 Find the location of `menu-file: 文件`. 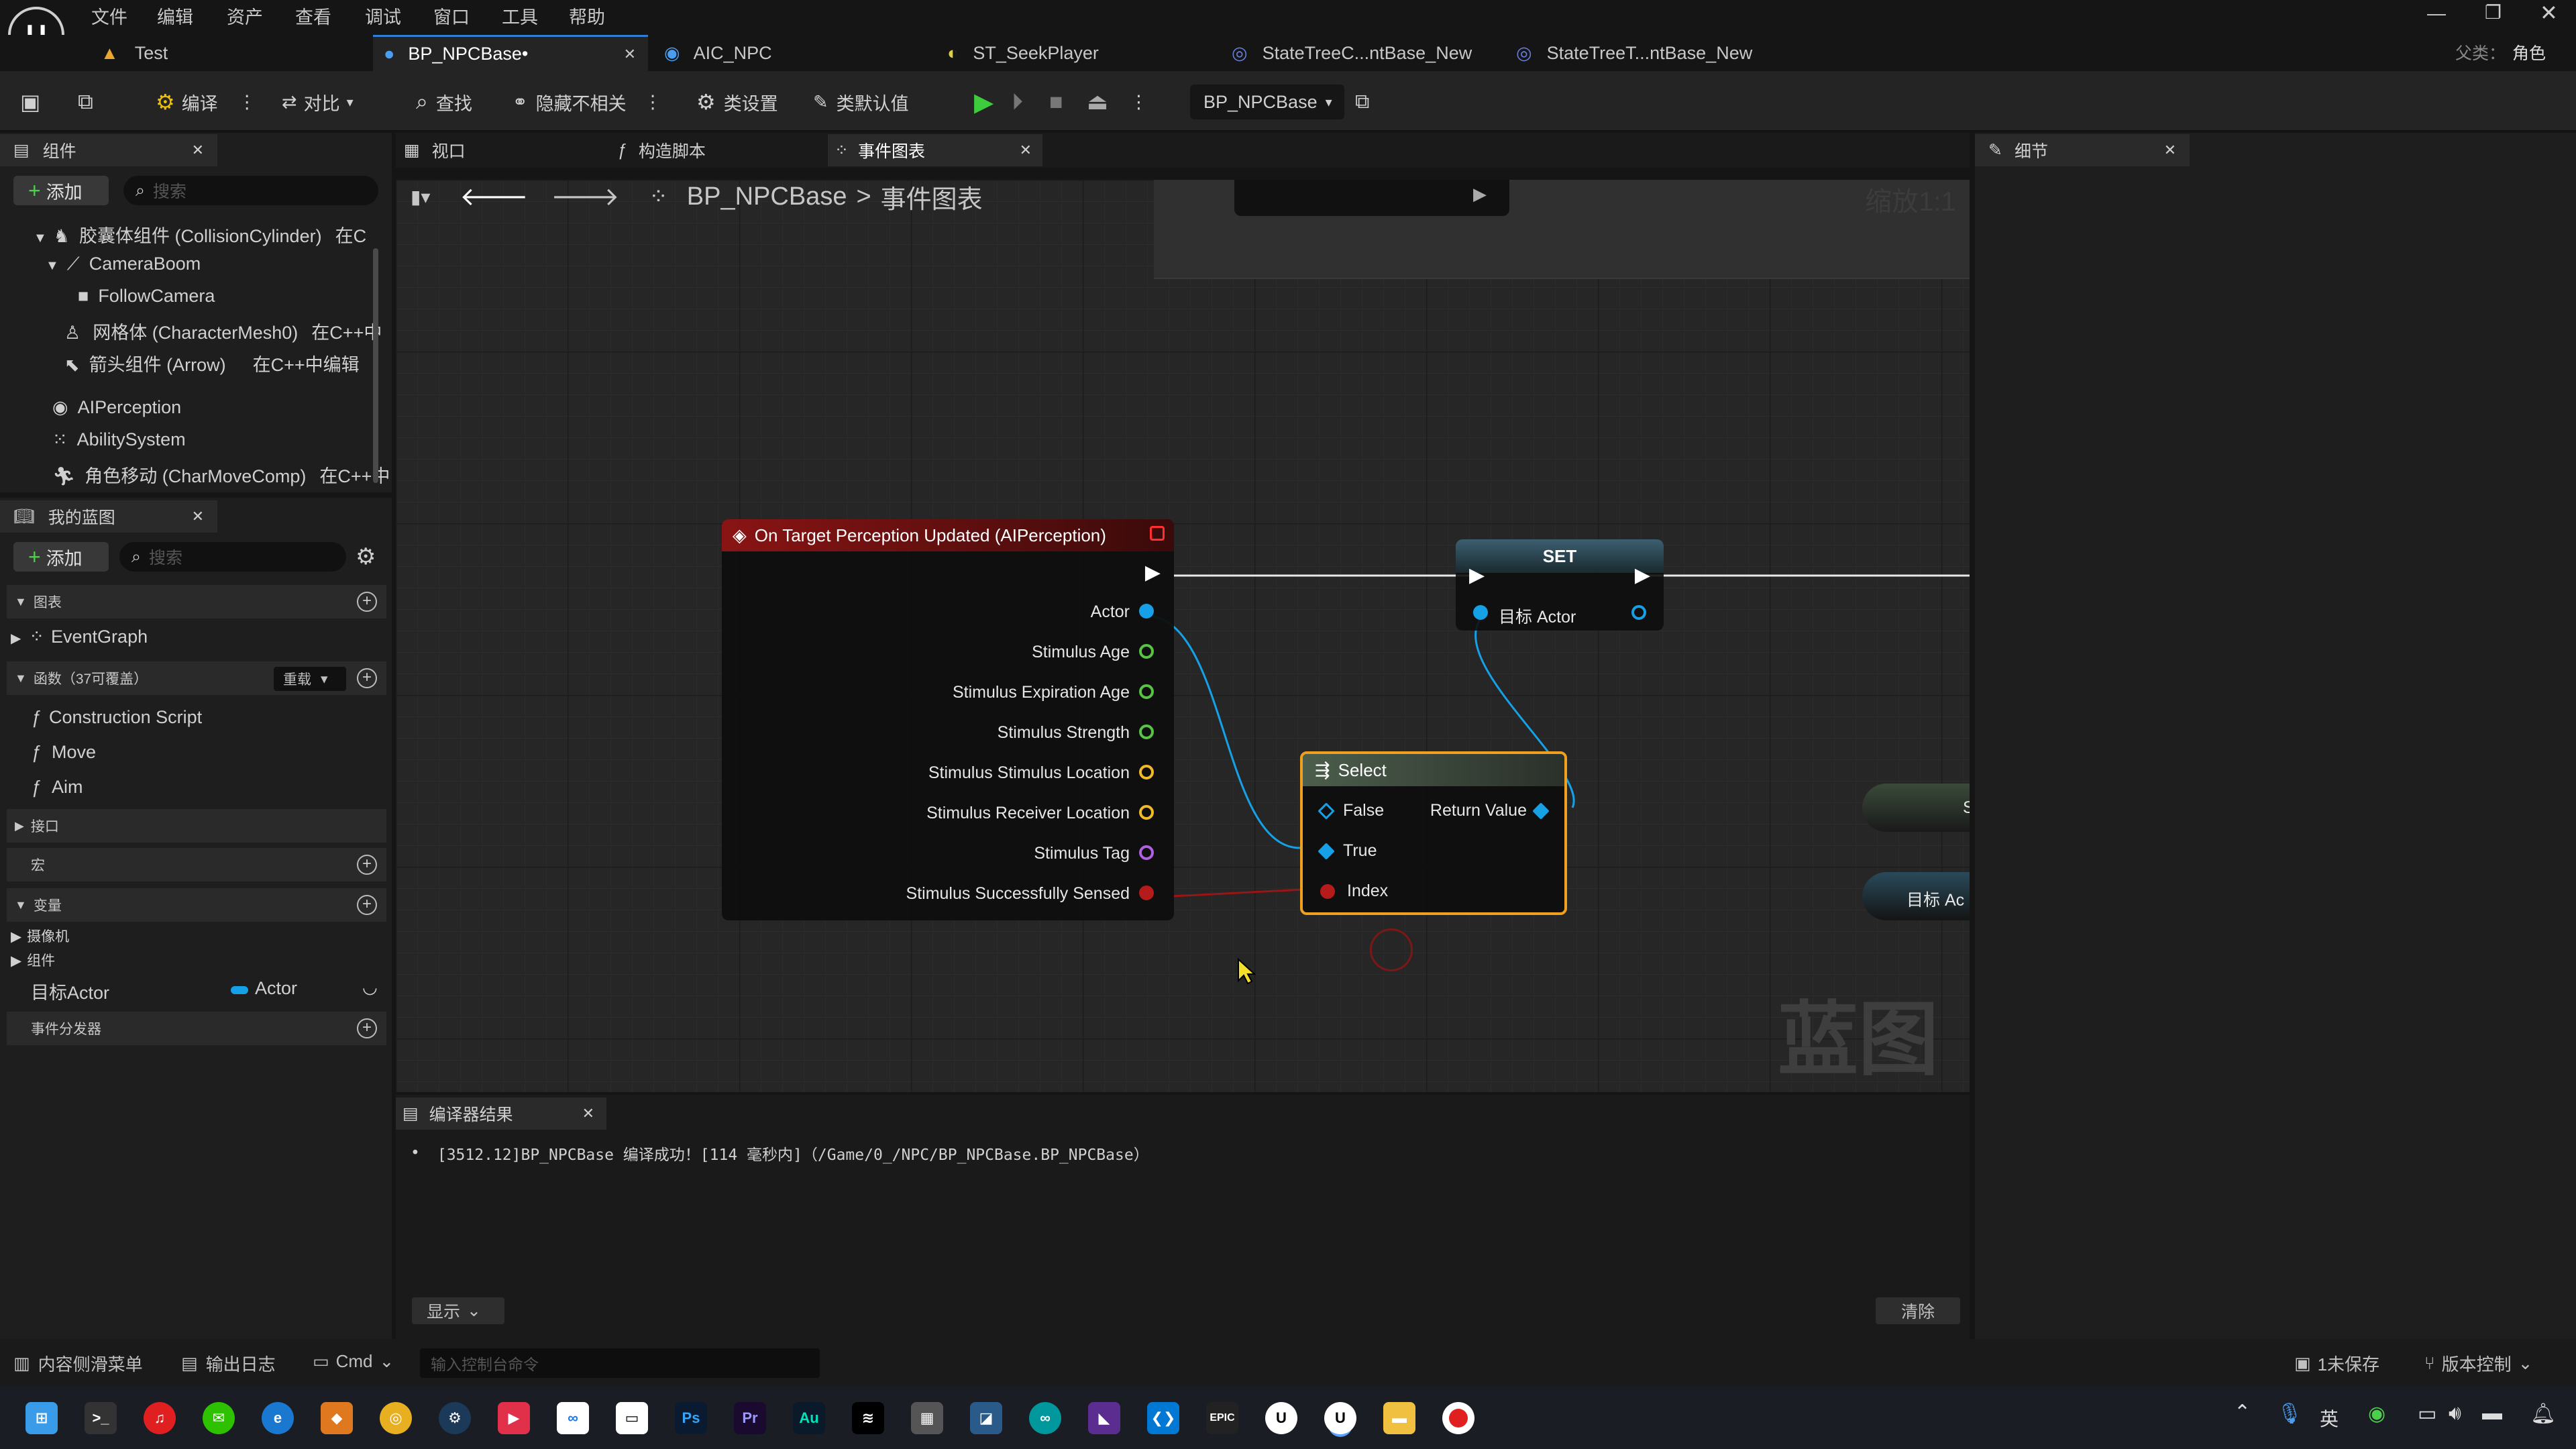

menu-file: 文件 is located at coordinates (109, 16).